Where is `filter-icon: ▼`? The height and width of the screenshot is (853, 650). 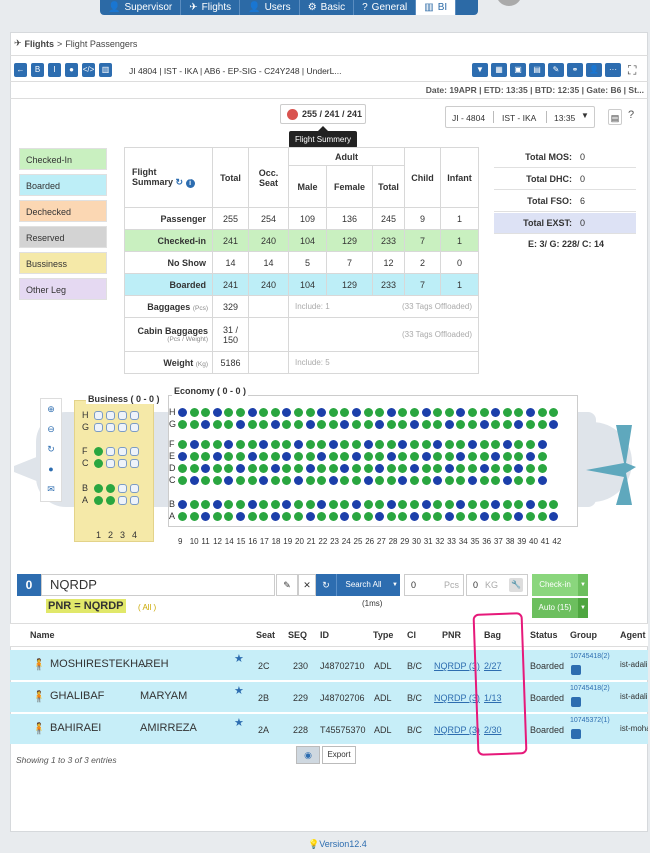 filter-icon: ▼ is located at coordinates (480, 70).